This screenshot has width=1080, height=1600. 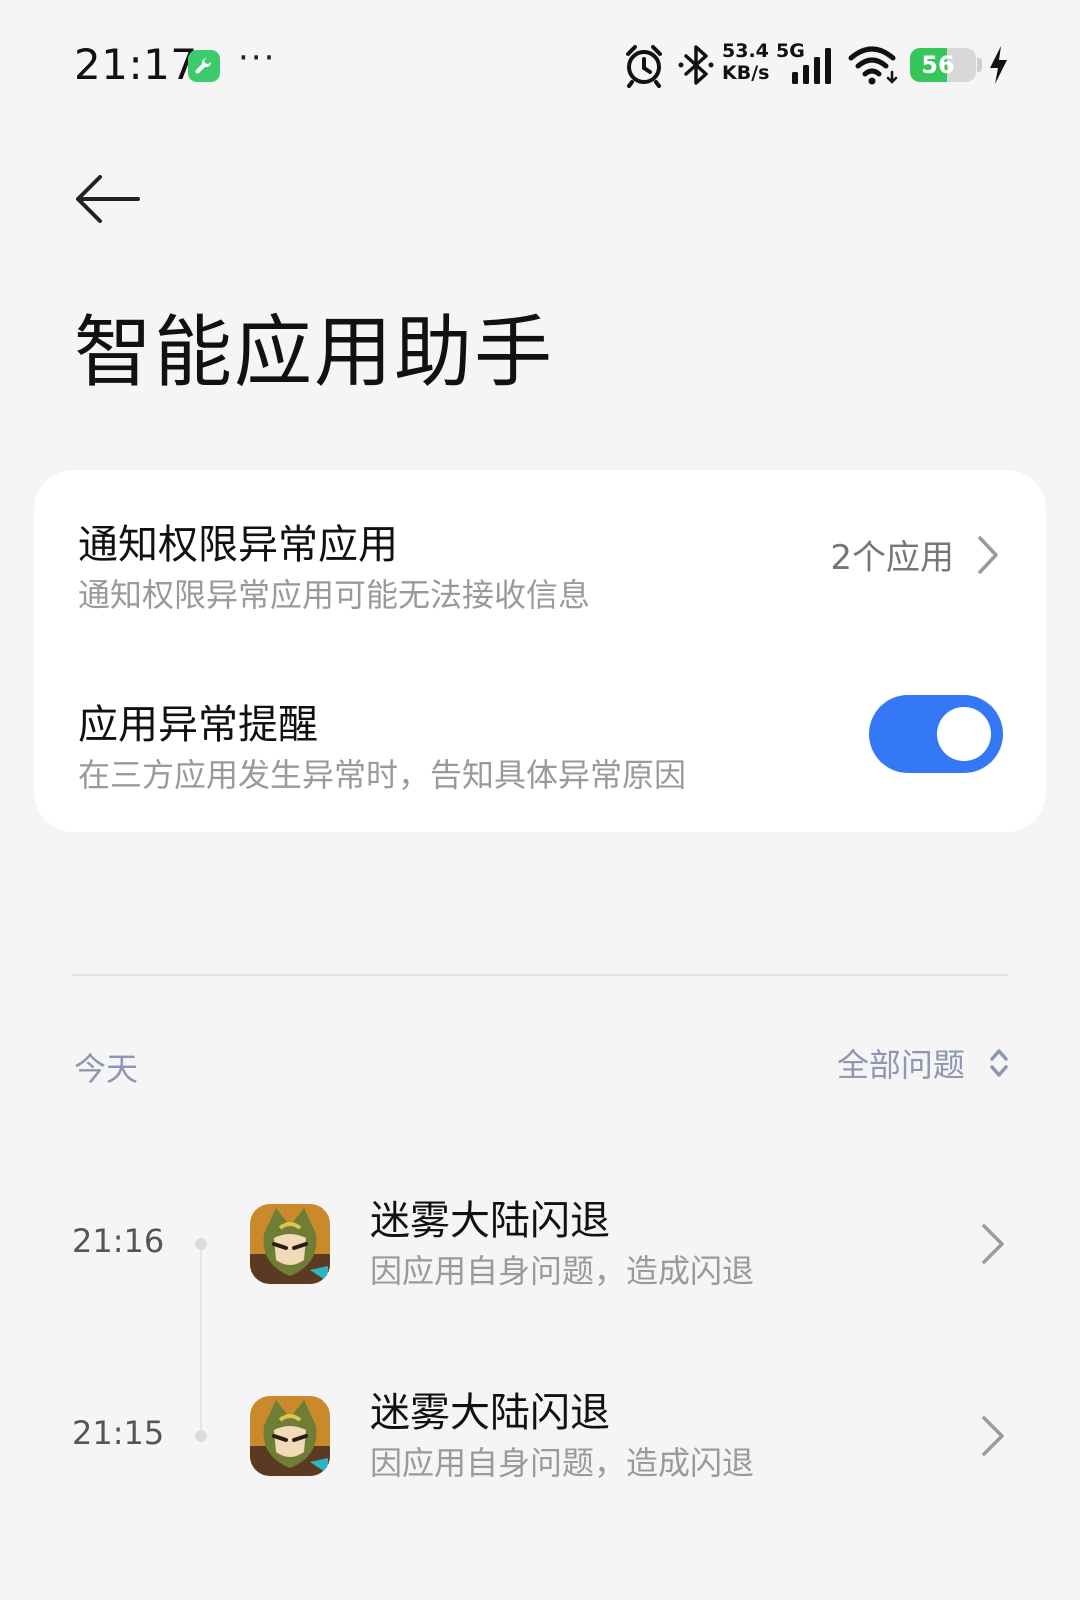 I want to click on event-time: 21:16, so click(x=118, y=1241).